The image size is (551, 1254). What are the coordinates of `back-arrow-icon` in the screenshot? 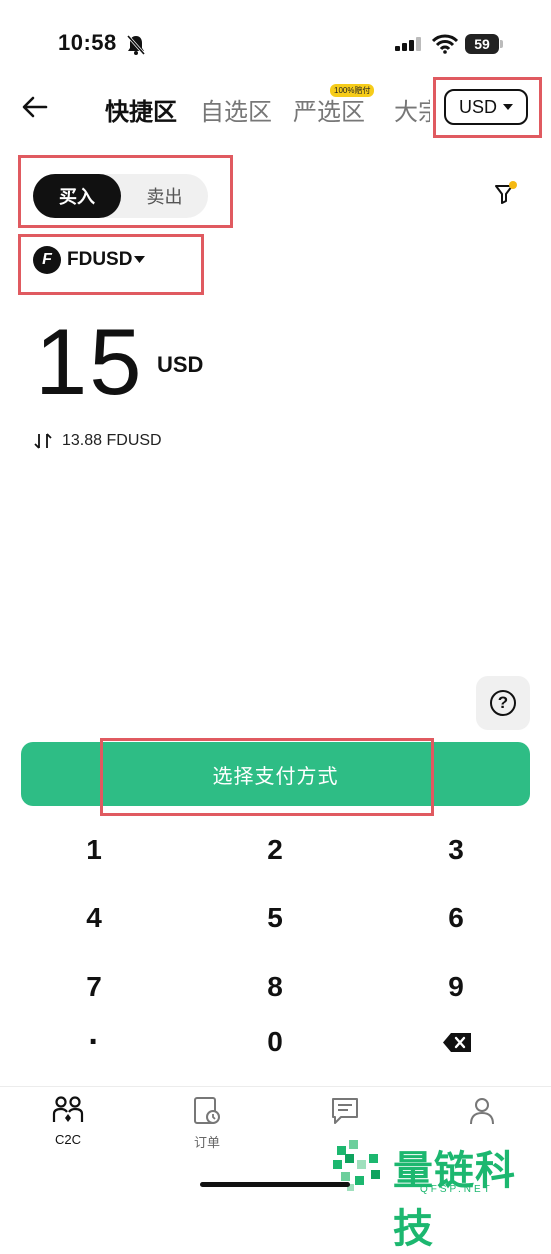 It's located at (35, 107).